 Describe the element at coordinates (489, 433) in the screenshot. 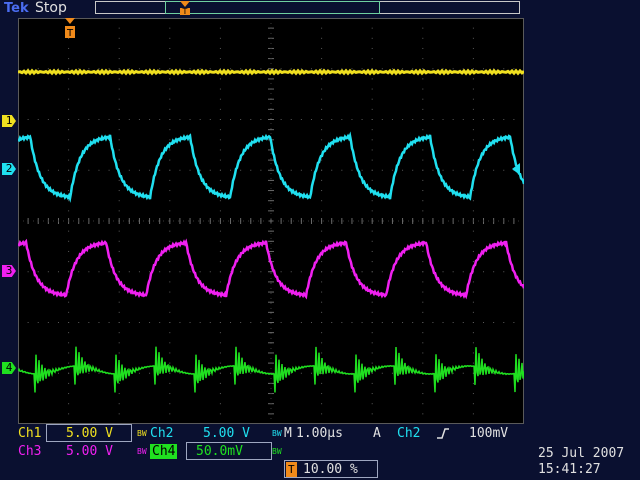

I see `trigger-level: 100mV` at that location.